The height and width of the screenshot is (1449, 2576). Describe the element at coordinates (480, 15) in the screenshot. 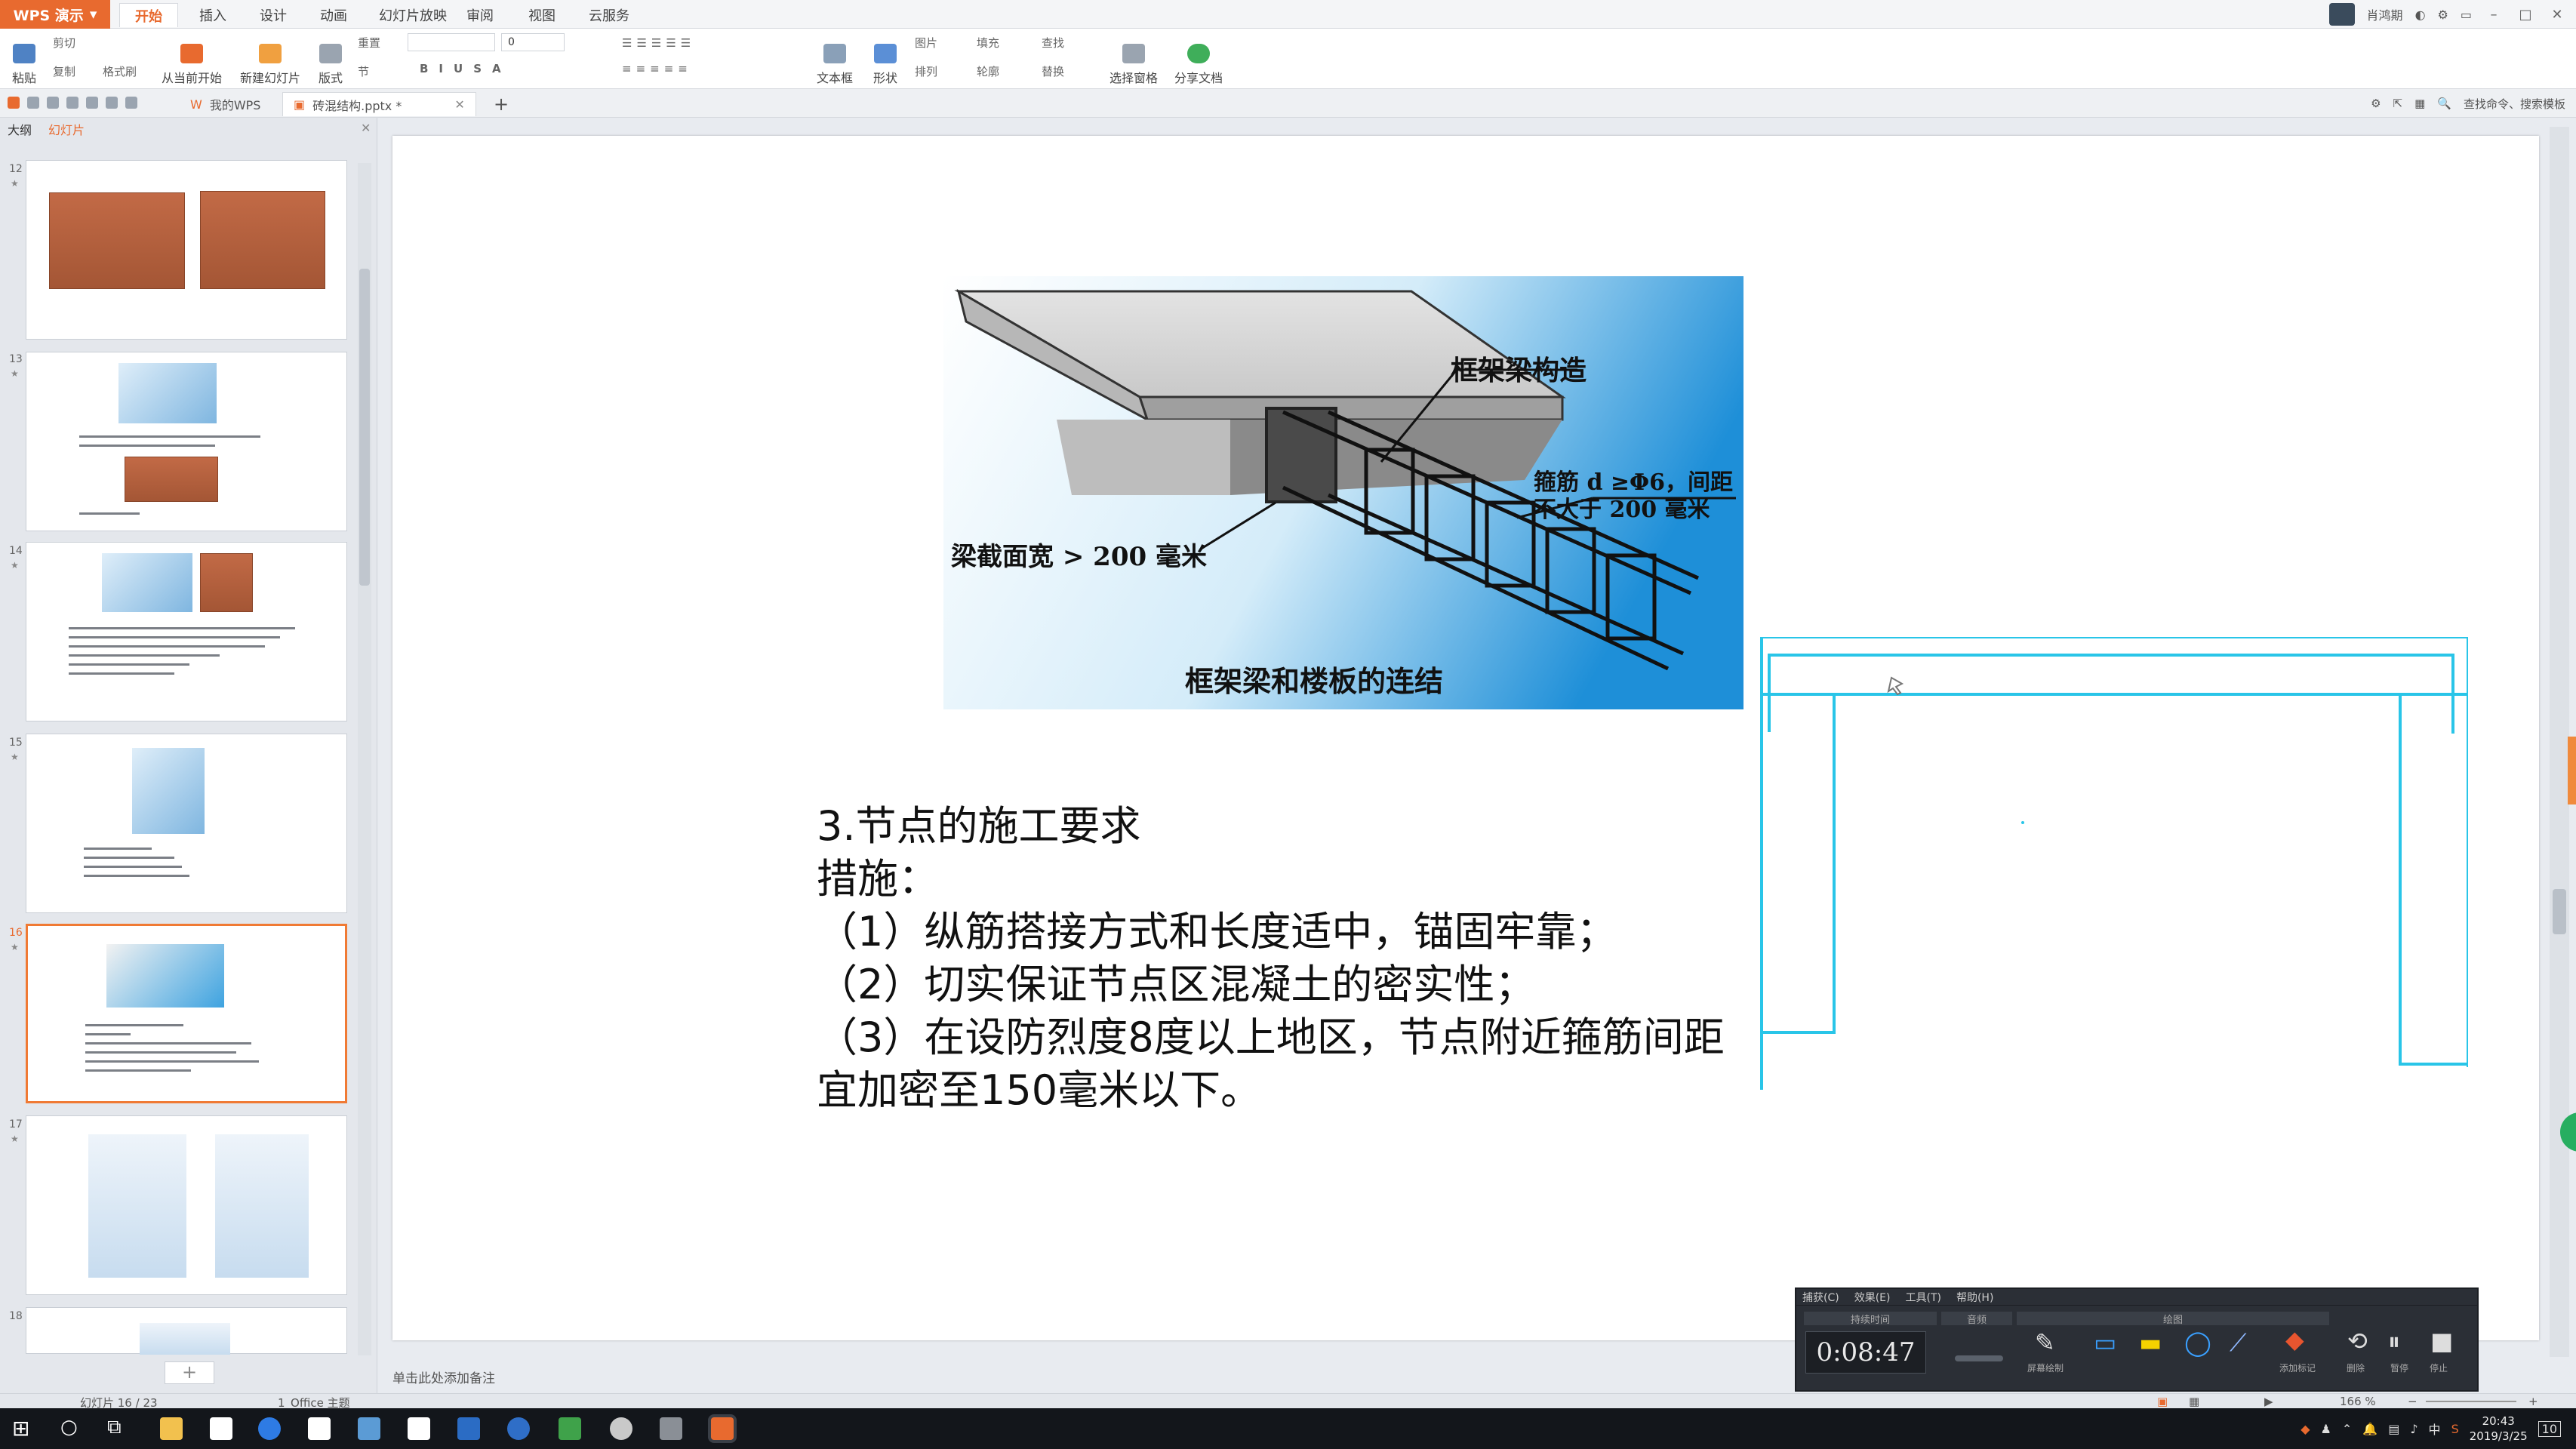

I see `tab-review: 审阅` at that location.